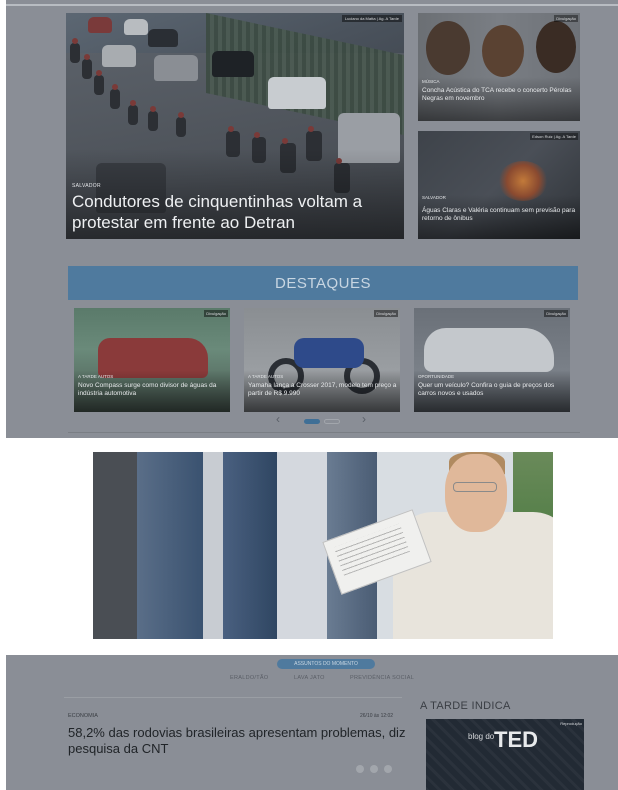 The height and width of the screenshot is (790, 618). Describe the element at coordinates (489, 350) in the screenshot. I see `photo-car` at that location.